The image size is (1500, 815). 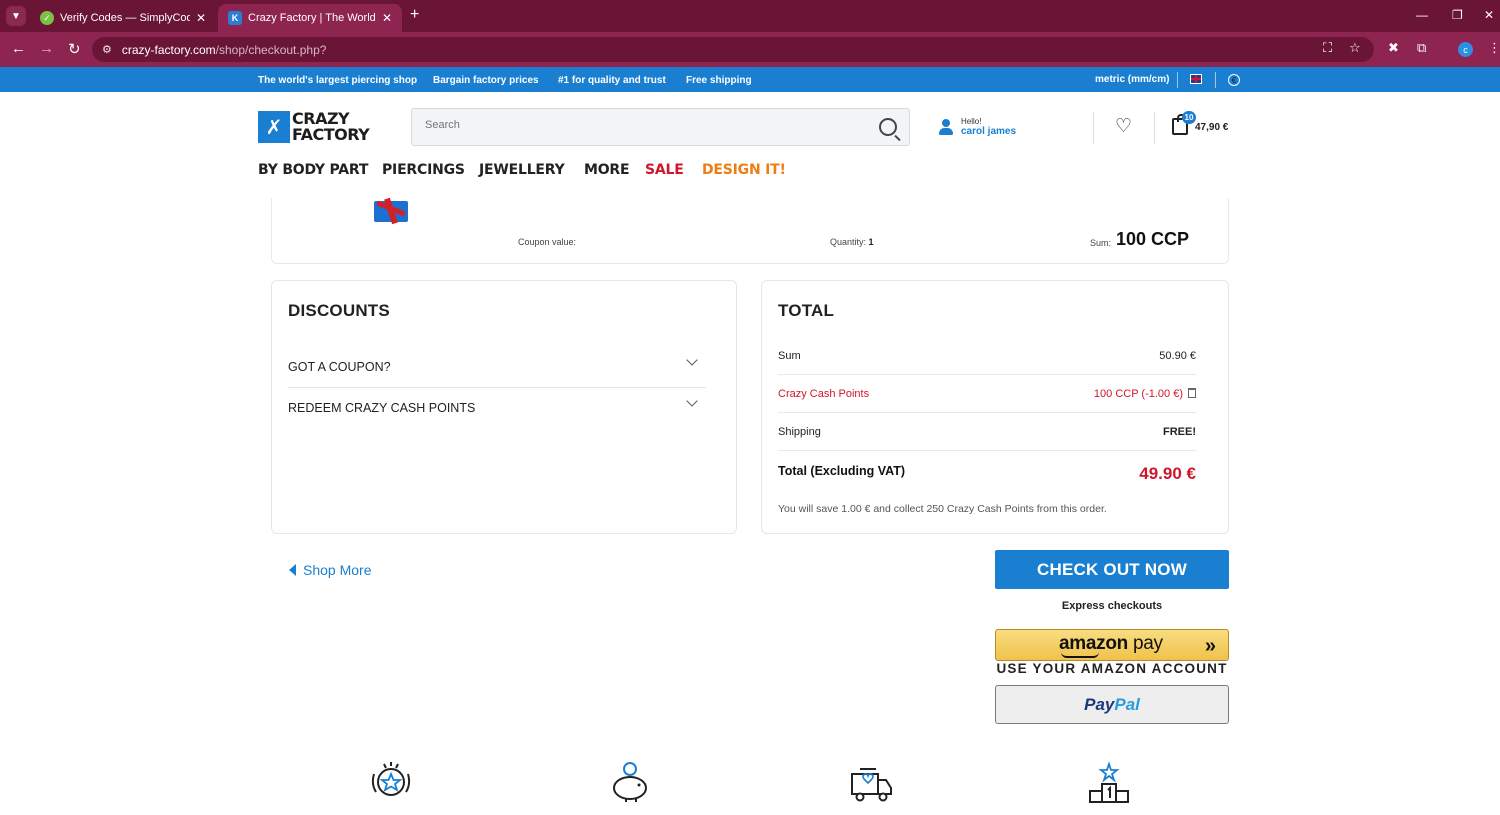 I want to click on cart-item-card: Coupon value: Quantity: 1 Sum: 100 CCP, so click(x=750, y=230).